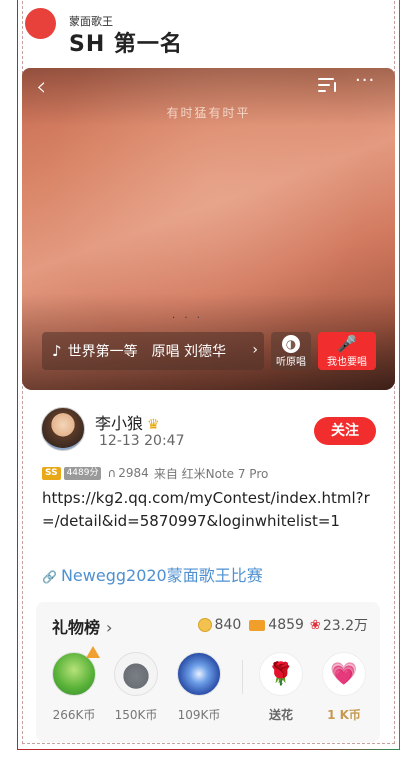 Image resolution: width=415 pixels, height=758 pixels. I want to click on score-badge: 4489分, so click(82, 473).